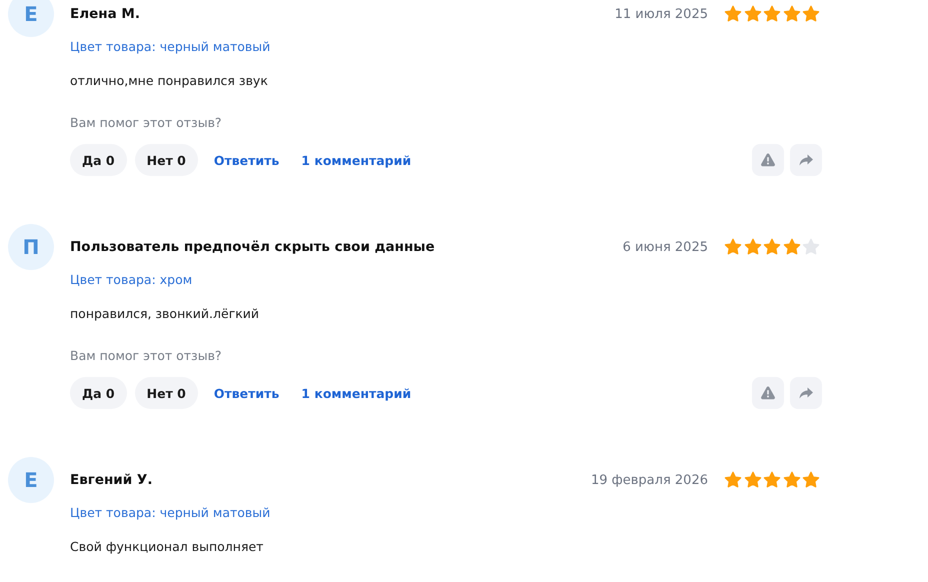 The width and height of the screenshot is (928, 582). Describe the element at coordinates (169, 81) in the screenshot. I see `review-text: отлично,мне понравился звук` at that location.